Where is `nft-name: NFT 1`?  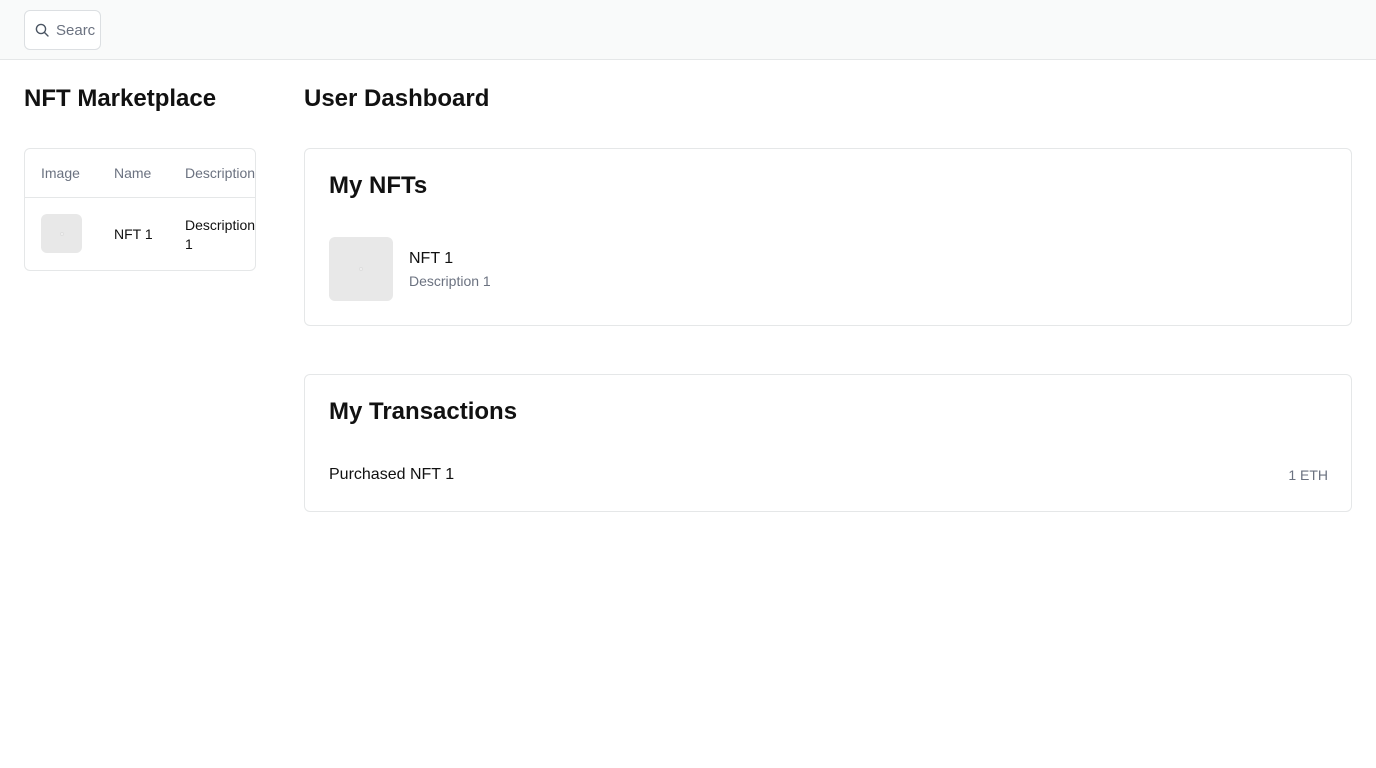
nft-name: NFT 1 is located at coordinates (431, 258).